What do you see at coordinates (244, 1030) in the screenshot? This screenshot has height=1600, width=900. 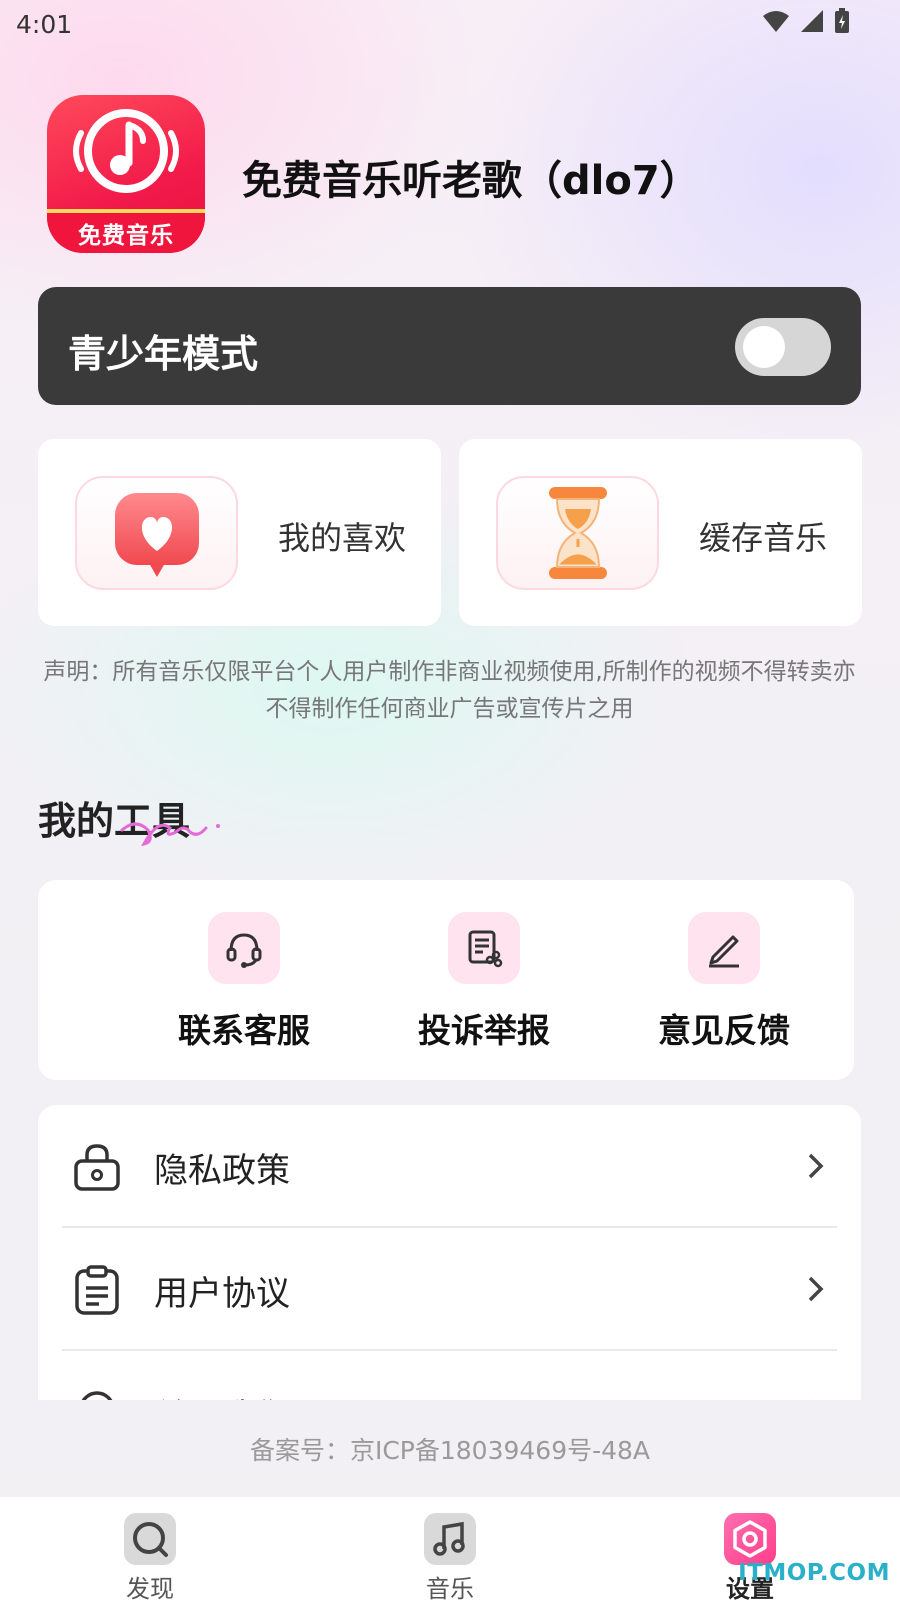 I see `contact-service-label: 联系客服` at bounding box center [244, 1030].